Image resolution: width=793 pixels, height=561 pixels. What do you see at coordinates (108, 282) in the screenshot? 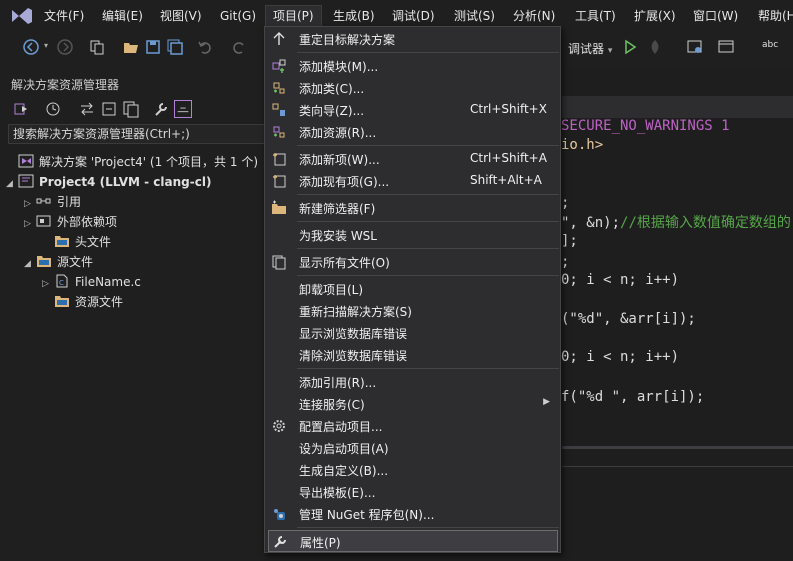
I see `tree-node-label: FileName.c` at bounding box center [108, 282].